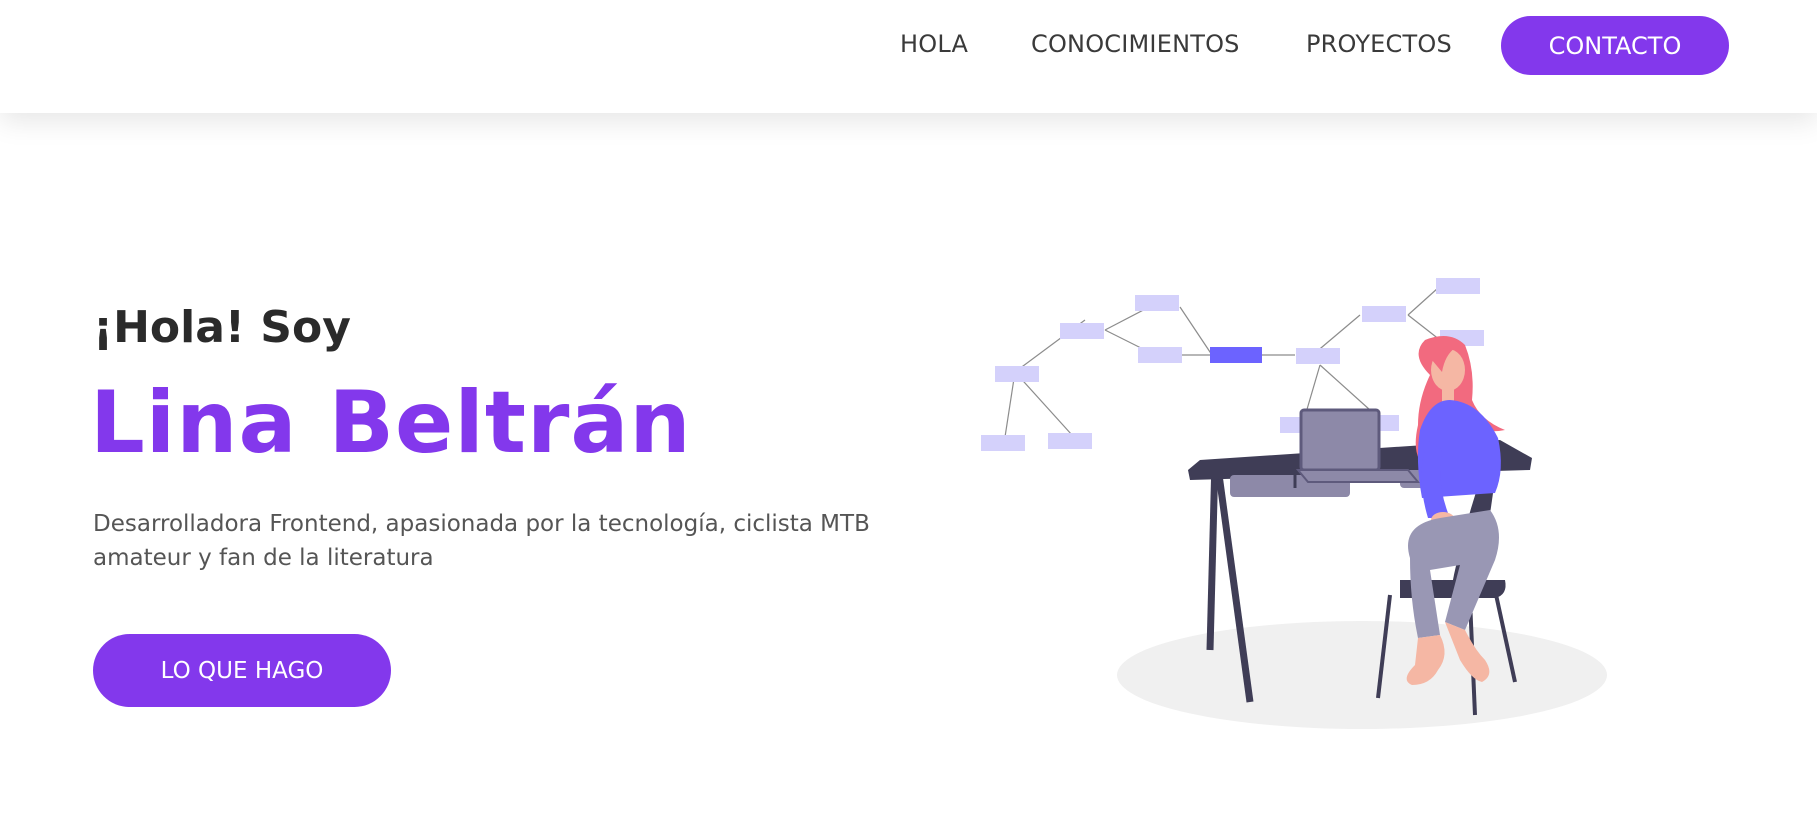 This screenshot has height=821, width=1817. I want to click on network-boxes, so click(1232, 364).